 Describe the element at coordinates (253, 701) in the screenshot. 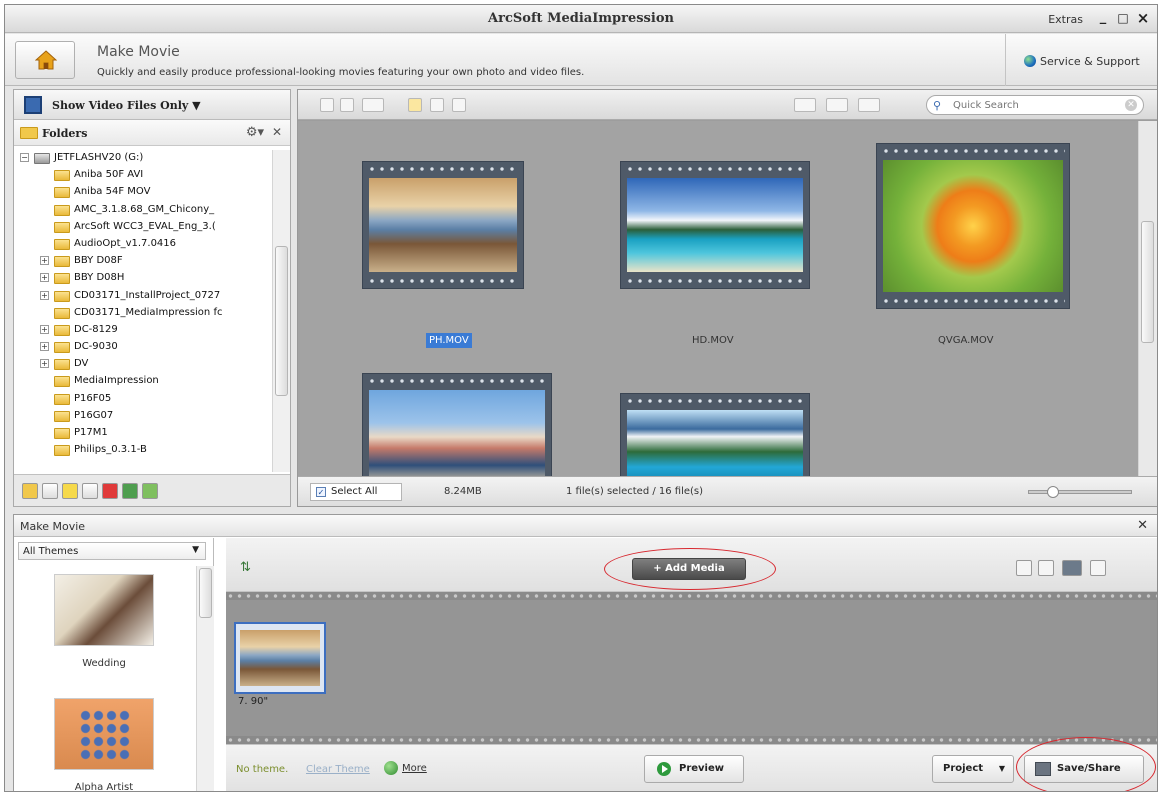

I see `clip-duration: 7. 90"` at that location.